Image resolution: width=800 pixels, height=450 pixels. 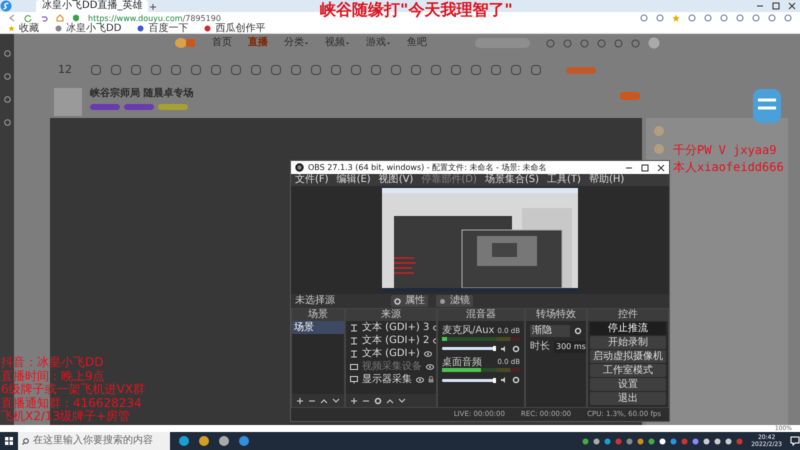 I want to click on filters-button: 滤镜, so click(x=454, y=301).